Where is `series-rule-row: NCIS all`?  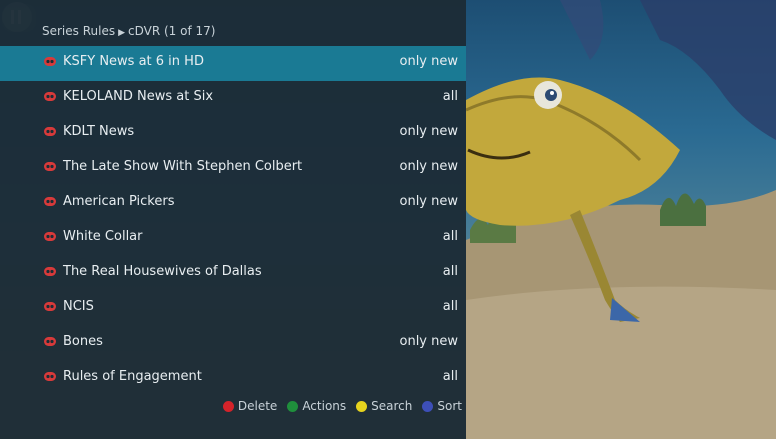 series-rule-row: NCIS all is located at coordinates (233, 308).